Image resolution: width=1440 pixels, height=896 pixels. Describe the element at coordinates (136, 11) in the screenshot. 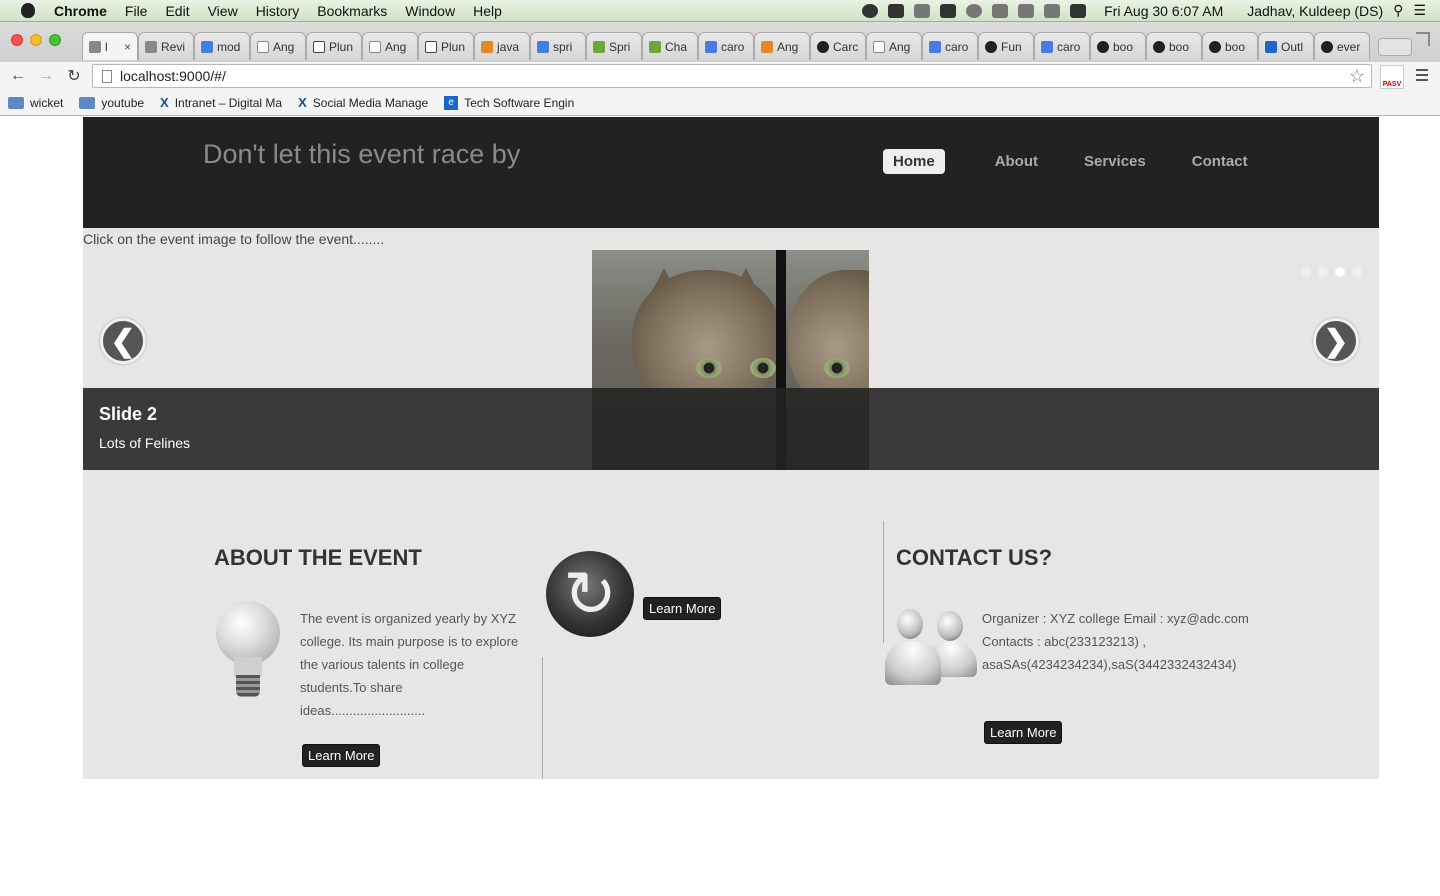

I see `menu-file: File` at that location.